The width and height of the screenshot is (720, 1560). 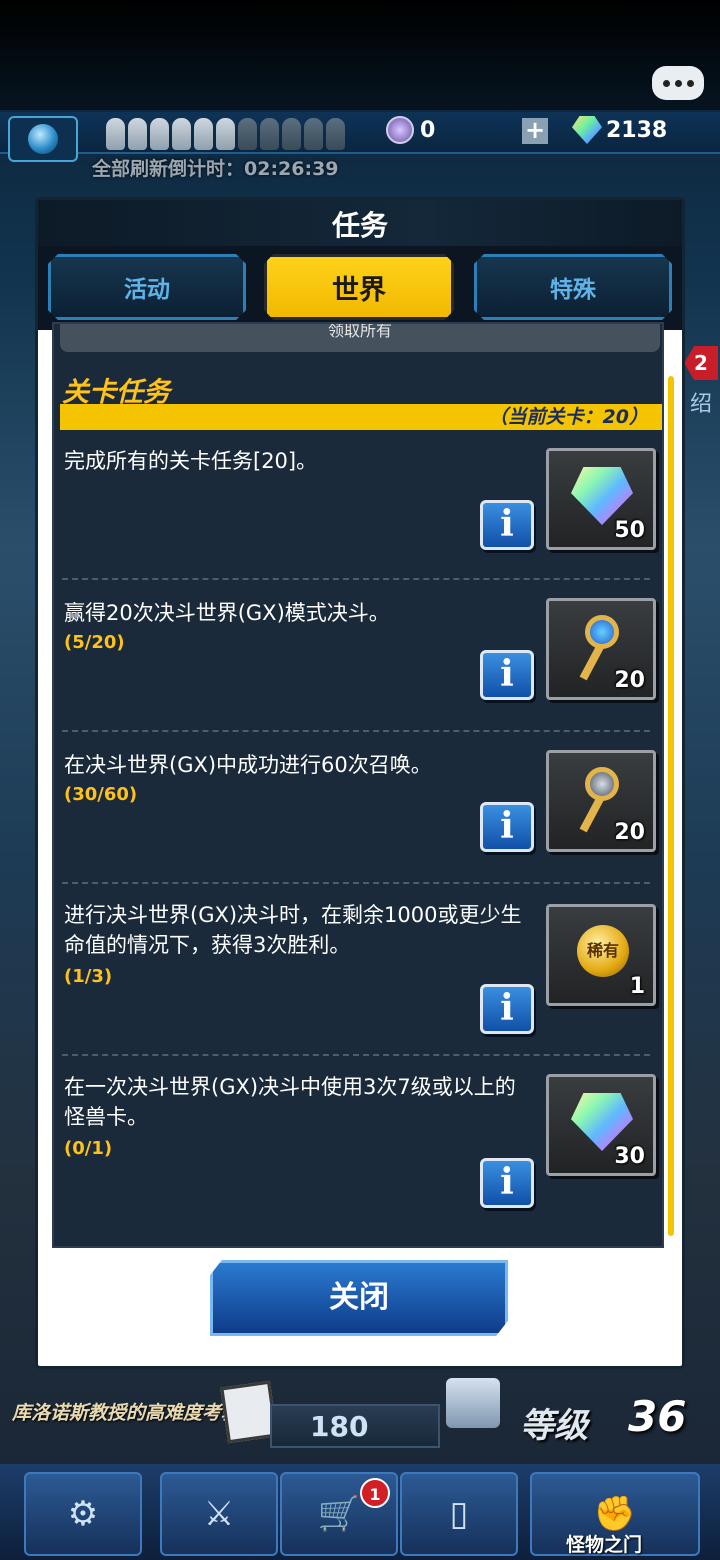 What do you see at coordinates (629, 530) in the screenshot?
I see `reward-quantity: 50` at bounding box center [629, 530].